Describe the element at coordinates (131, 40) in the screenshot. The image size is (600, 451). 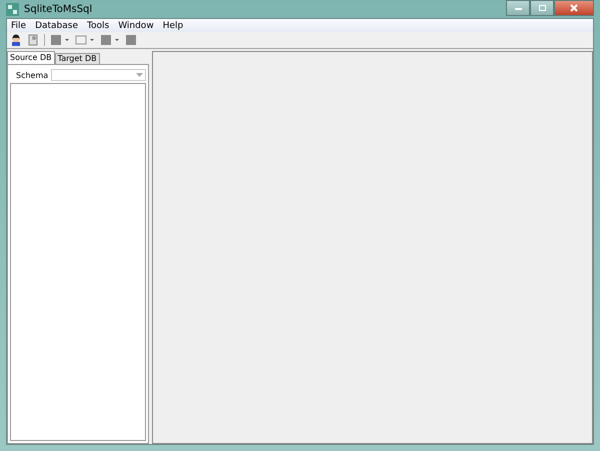
I see `grid-tool-icon` at that location.